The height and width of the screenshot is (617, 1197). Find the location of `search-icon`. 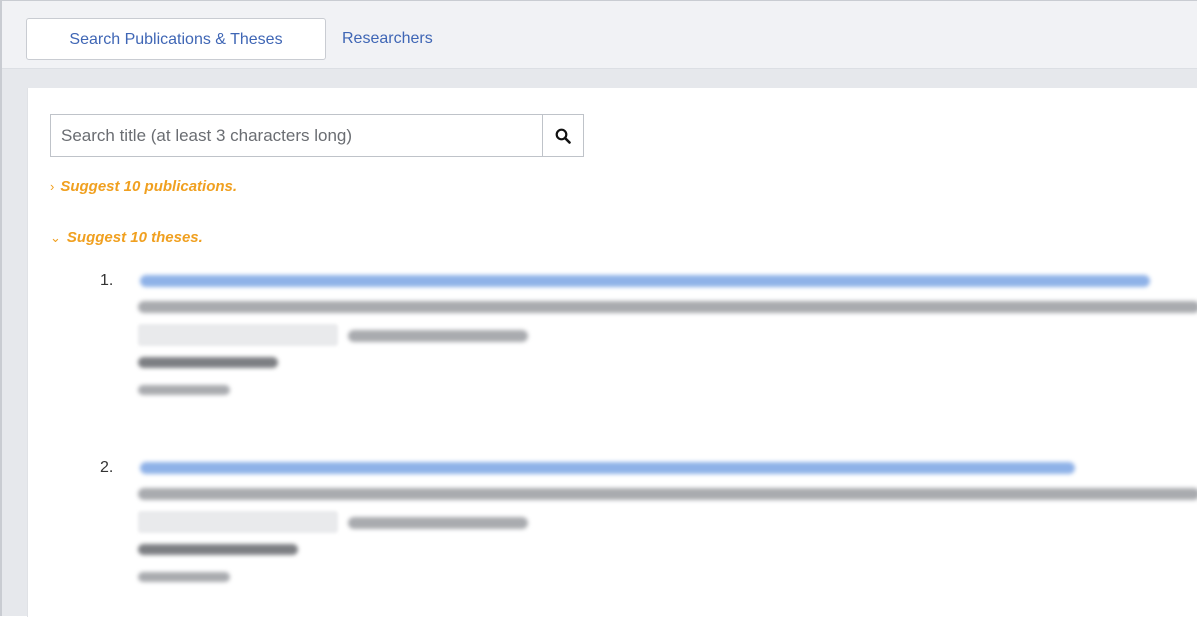

search-icon is located at coordinates (563, 136).